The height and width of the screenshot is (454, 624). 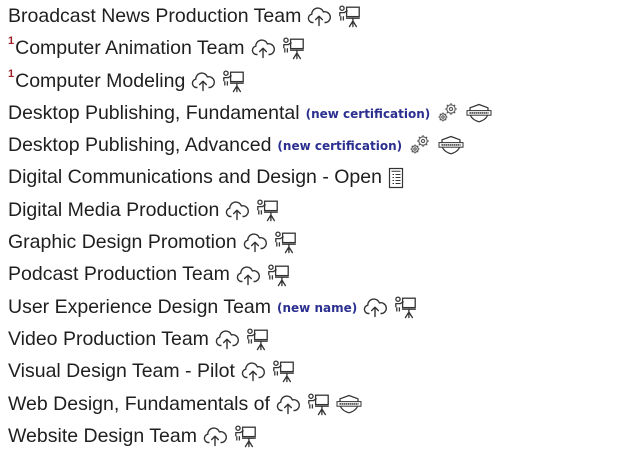 I want to click on event-name: Web Design, Fundamentals of, so click(x=139, y=403).